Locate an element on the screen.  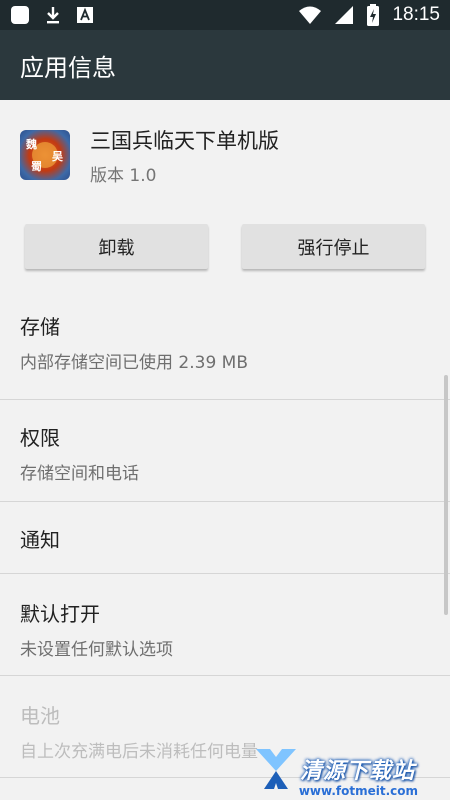
uninstall-button: 卸载 is located at coordinates (116, 246).